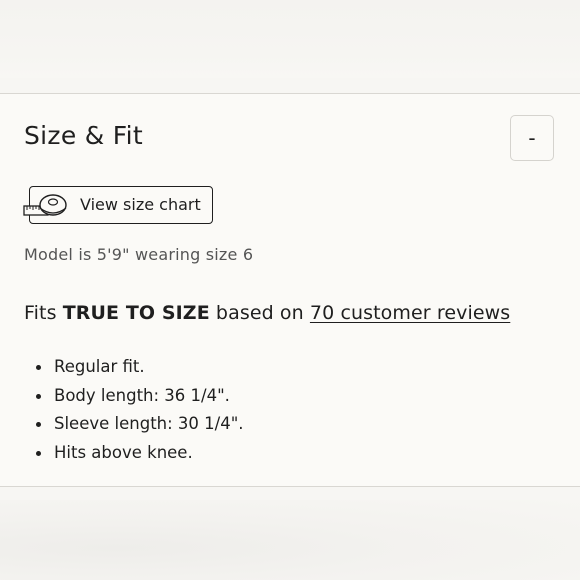  What do you see at coordinates (149, 423) in the screenshot?
I see `list-item-text: Sleeve length: 30 1/4".` at bounding box center [149, 423].